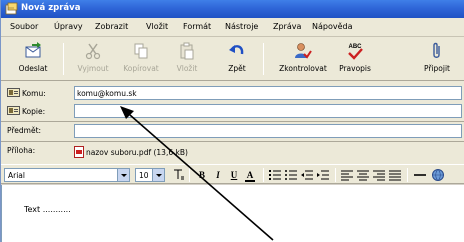 The width and height of the screenshot is (464, 242). What do you see at coordinates (144, 175) in the screenshot?
I see `font-size-value: 10` at bounding box center [144, 175].